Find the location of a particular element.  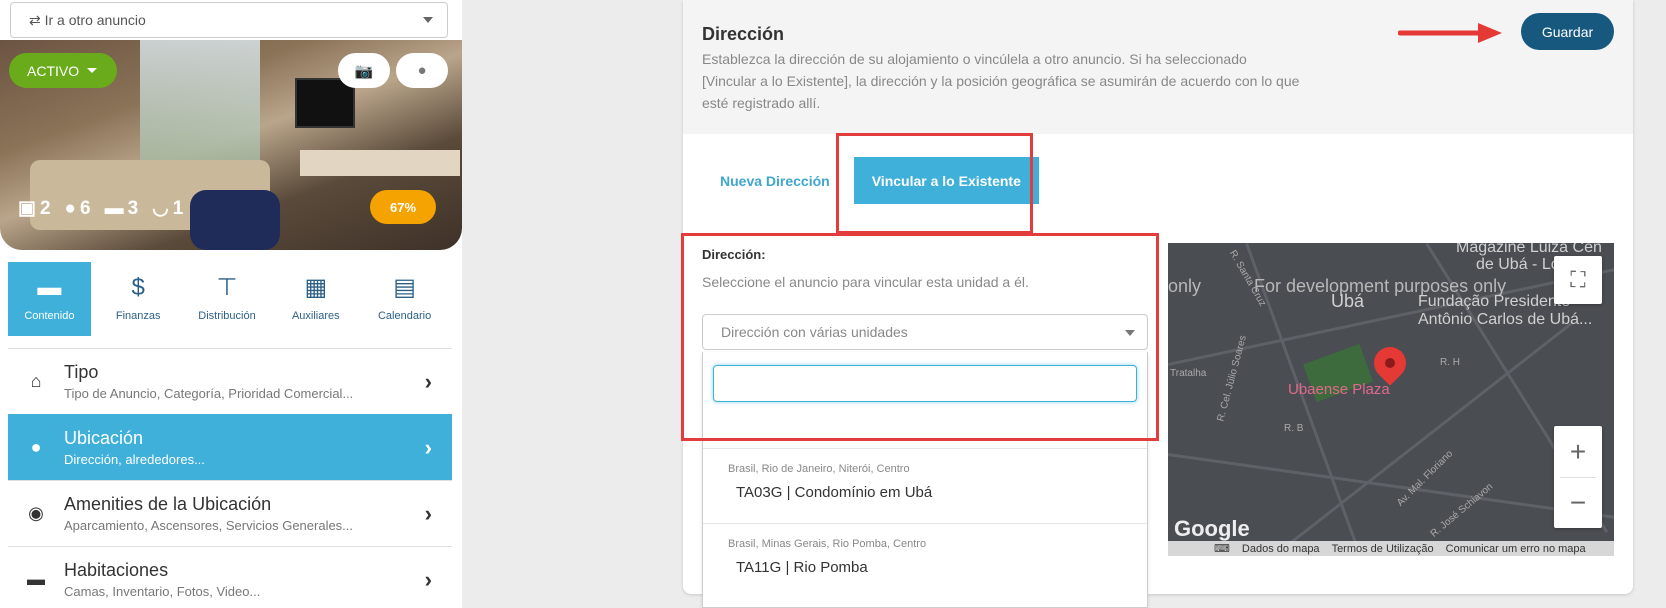

map-label: de Ubá - Loj is located at coordinates (1520, 264).